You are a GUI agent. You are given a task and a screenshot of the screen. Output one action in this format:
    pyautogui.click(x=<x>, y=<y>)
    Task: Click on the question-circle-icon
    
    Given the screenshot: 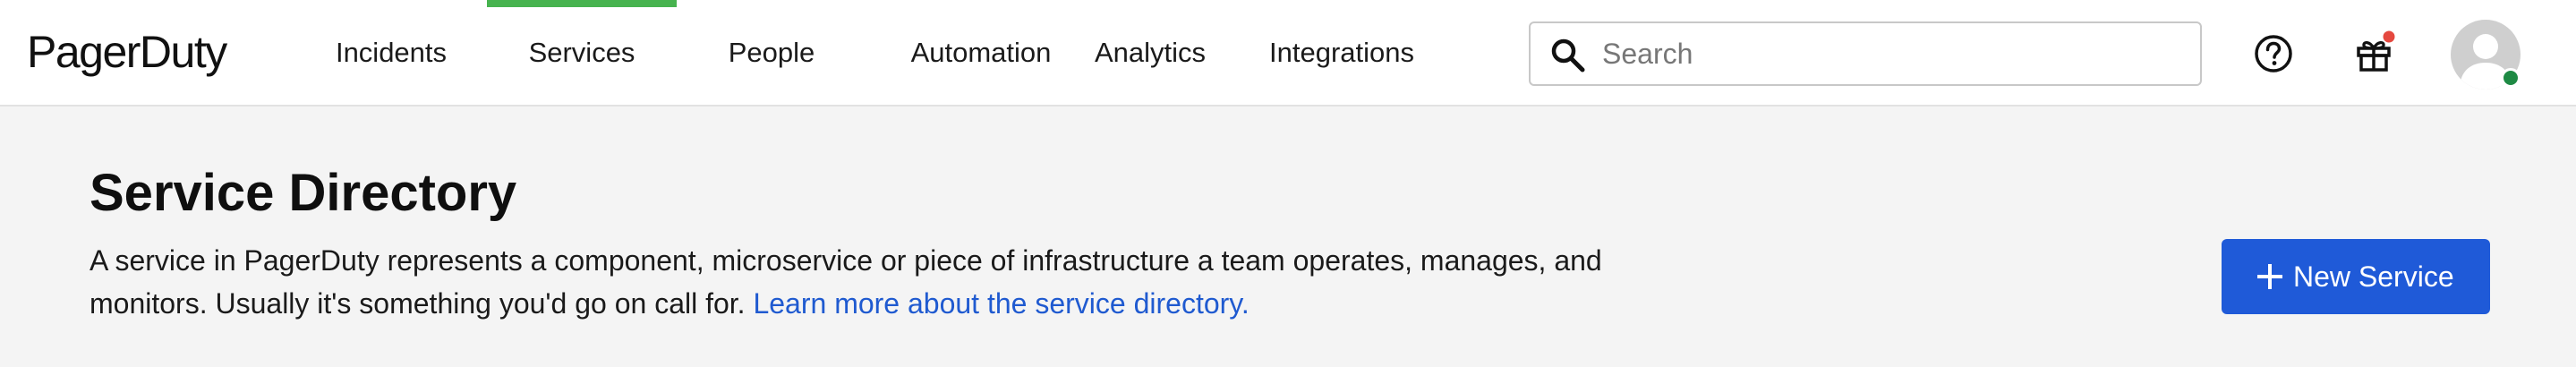 What is the action you would take?
    pyautogui.click(x=2273, y=54)
    